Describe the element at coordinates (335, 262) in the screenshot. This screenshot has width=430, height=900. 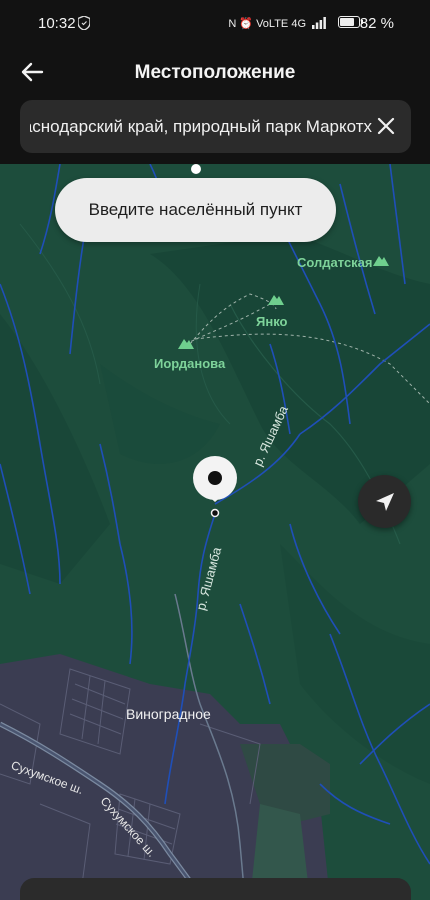
I see `peak-label-soldatskaya: Солдатская` at that location.